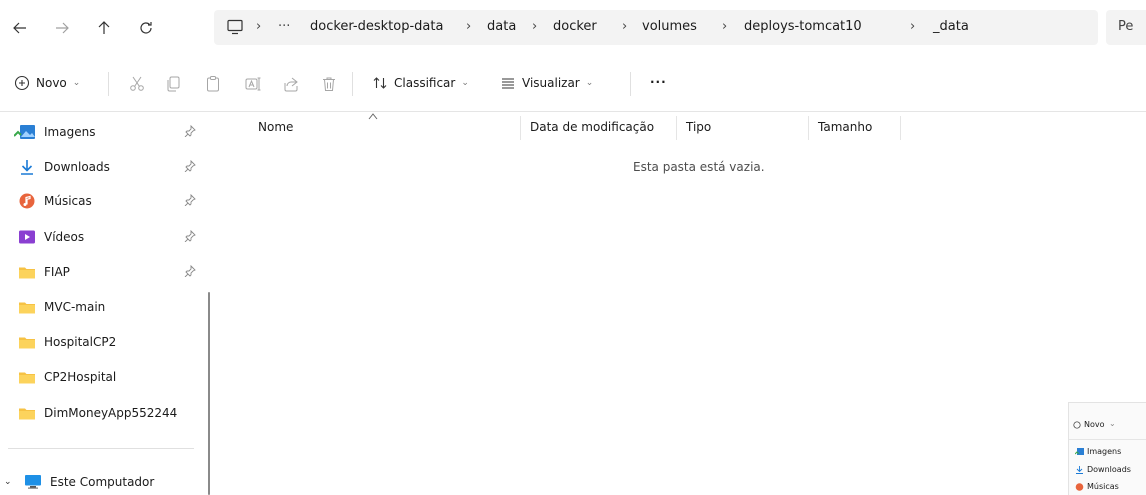  What do you see at coordinates (284, 26) in the screenshot?
I see `breadcrumb-overflow: ···` at bounding box center [284, 26].